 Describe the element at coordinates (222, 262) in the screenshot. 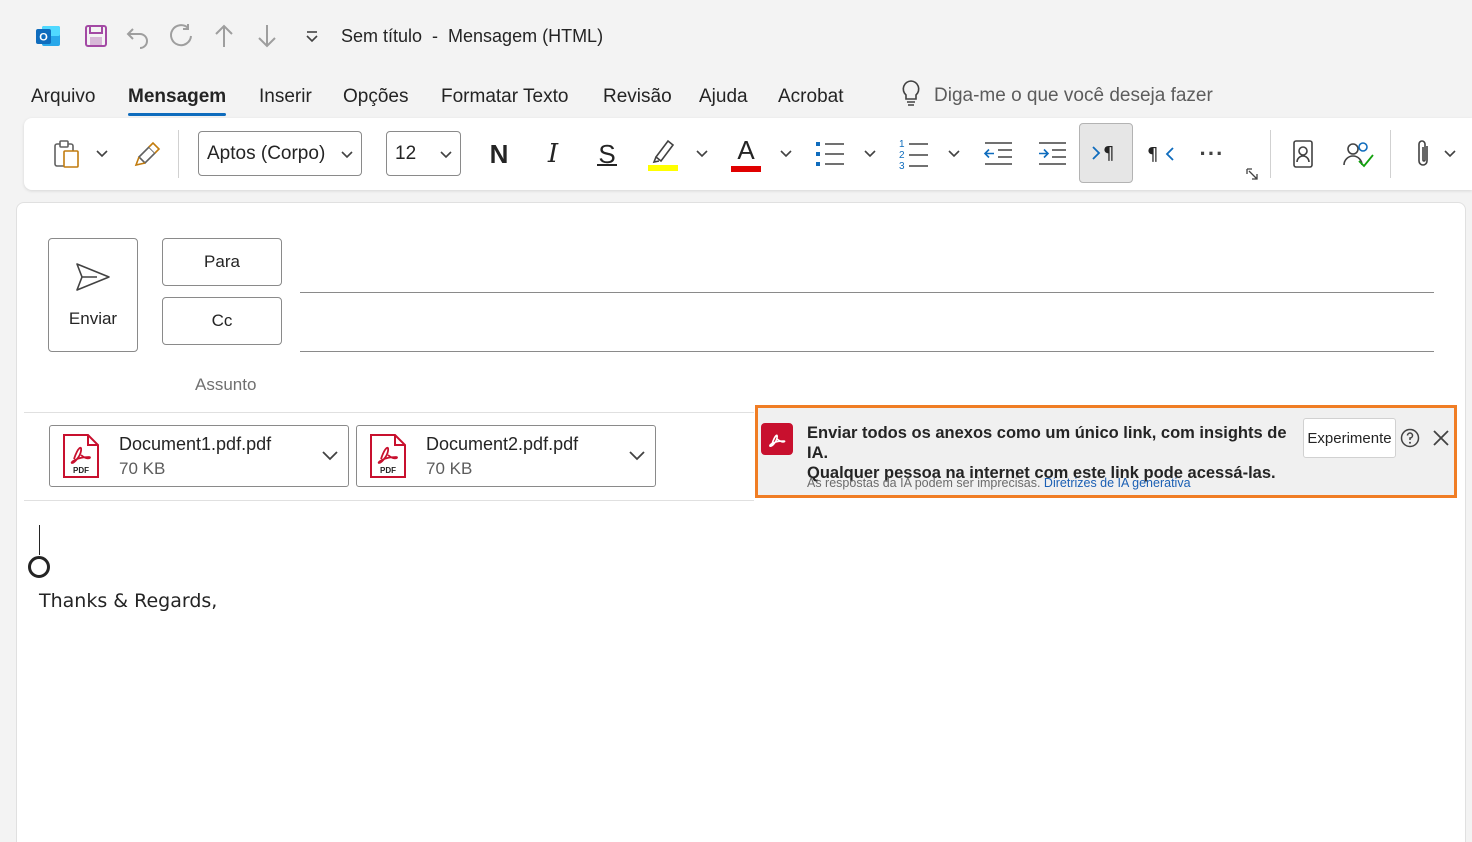

I see `to-button: Para` at that location.